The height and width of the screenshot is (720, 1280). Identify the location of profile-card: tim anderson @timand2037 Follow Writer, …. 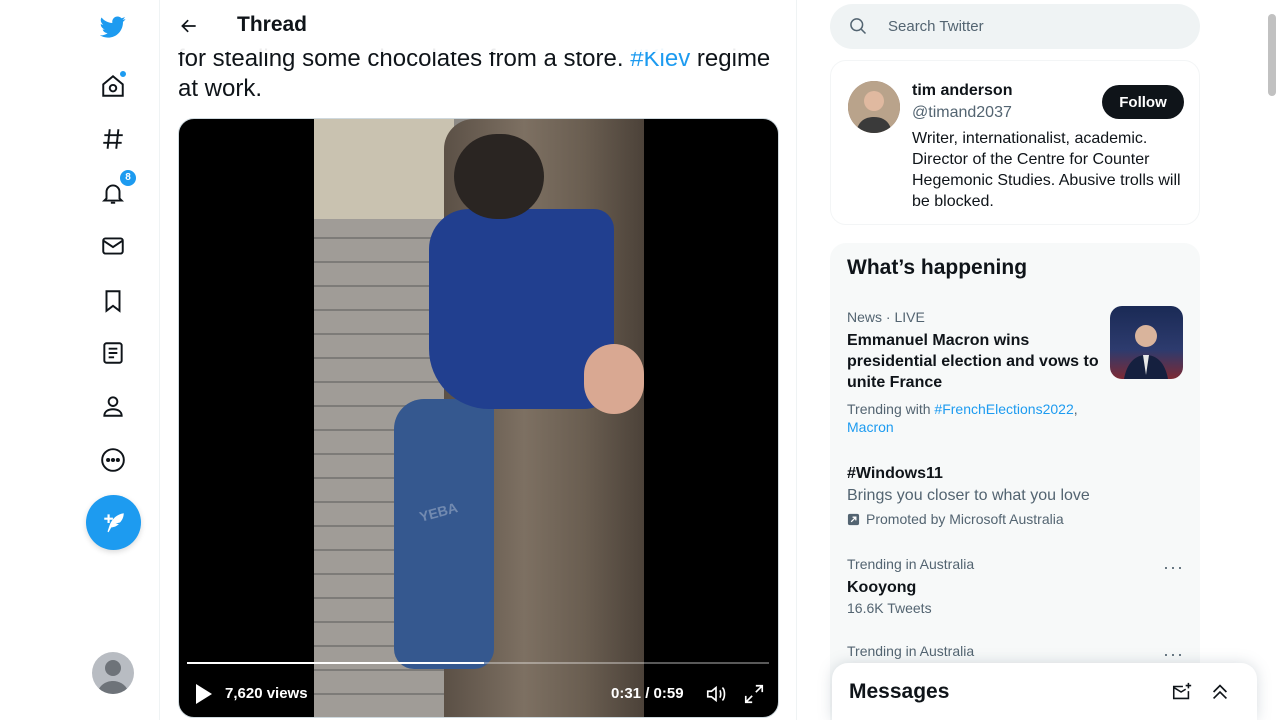
(1015, 142).